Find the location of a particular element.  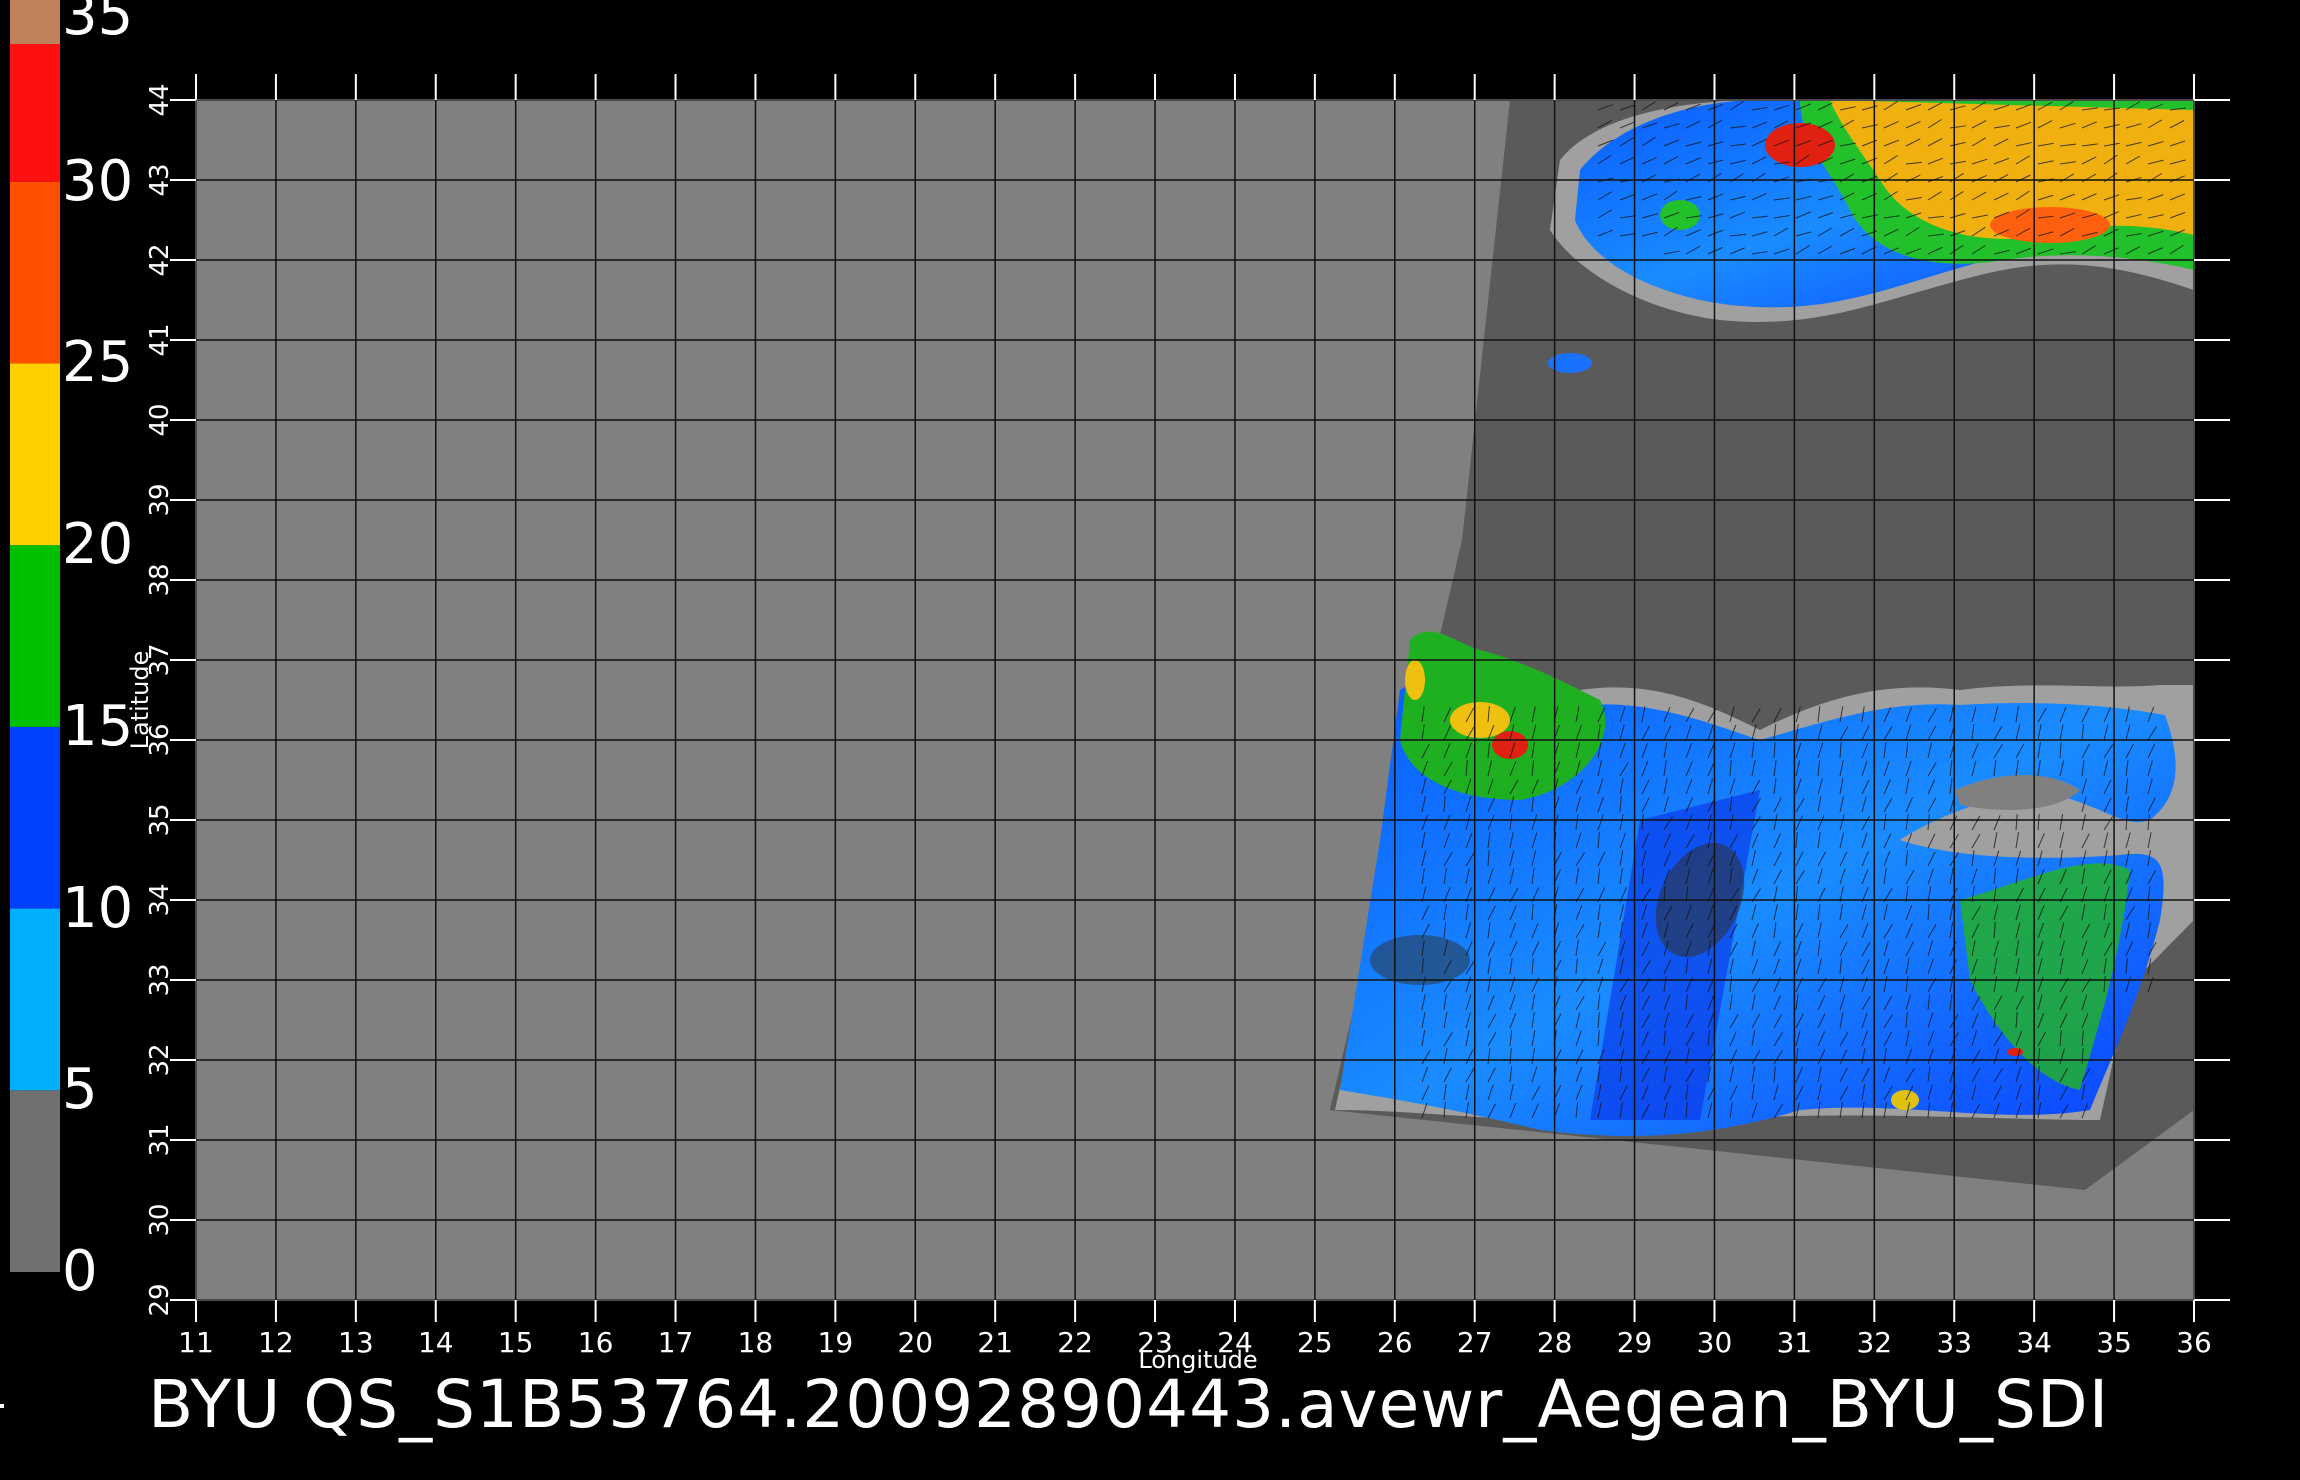

aegean-red is located at coordinates (1510, 745).